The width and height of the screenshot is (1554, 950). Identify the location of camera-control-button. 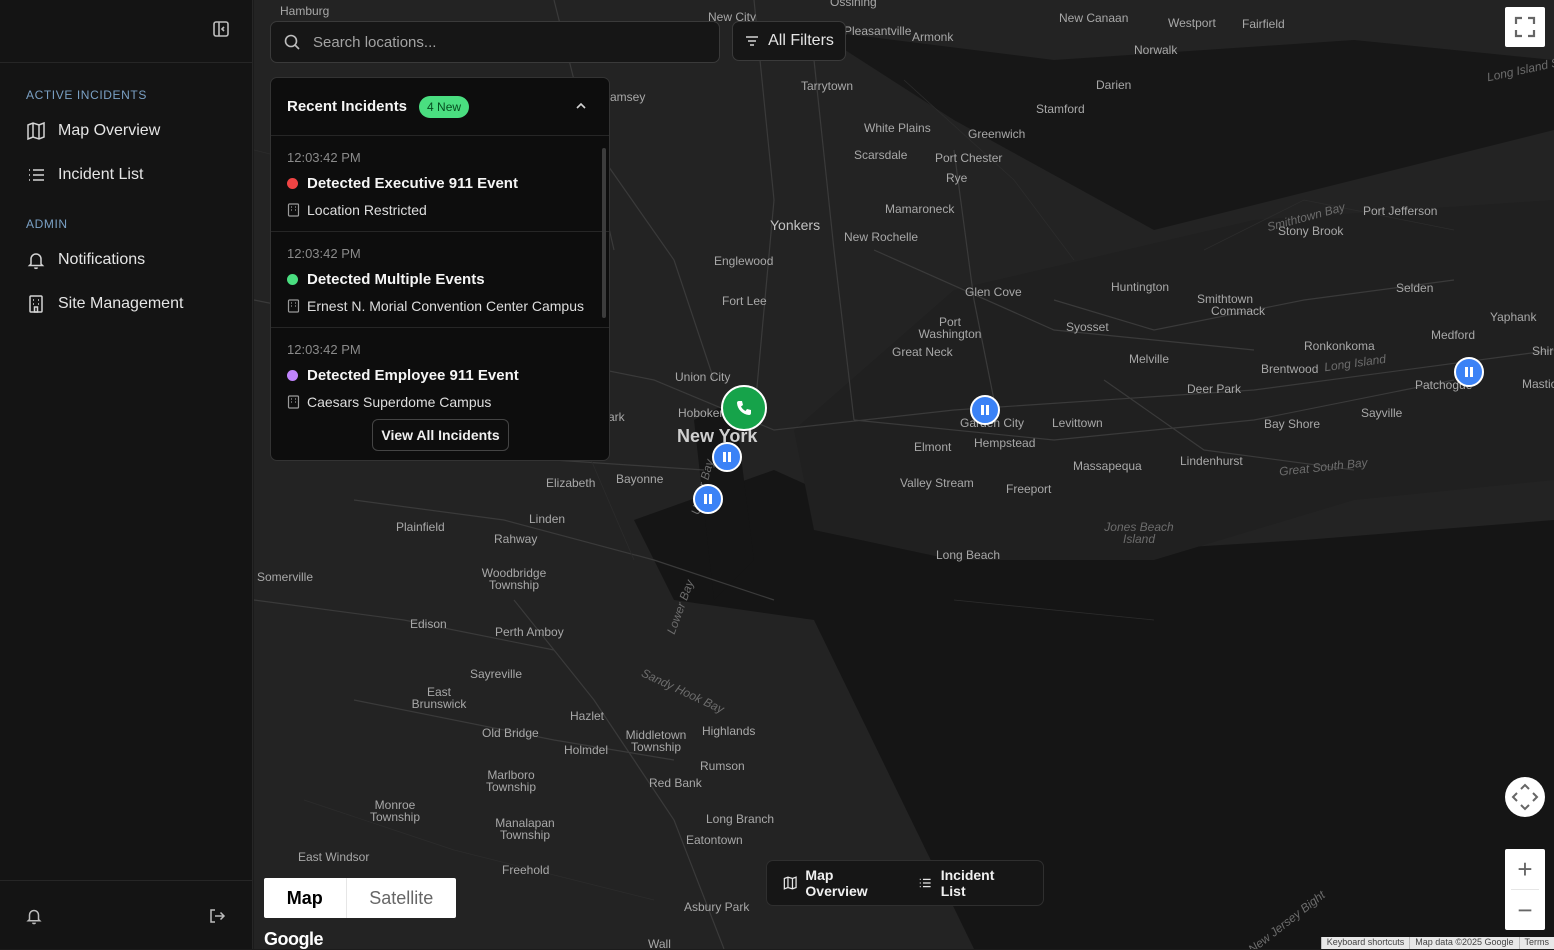
(1525, 797).